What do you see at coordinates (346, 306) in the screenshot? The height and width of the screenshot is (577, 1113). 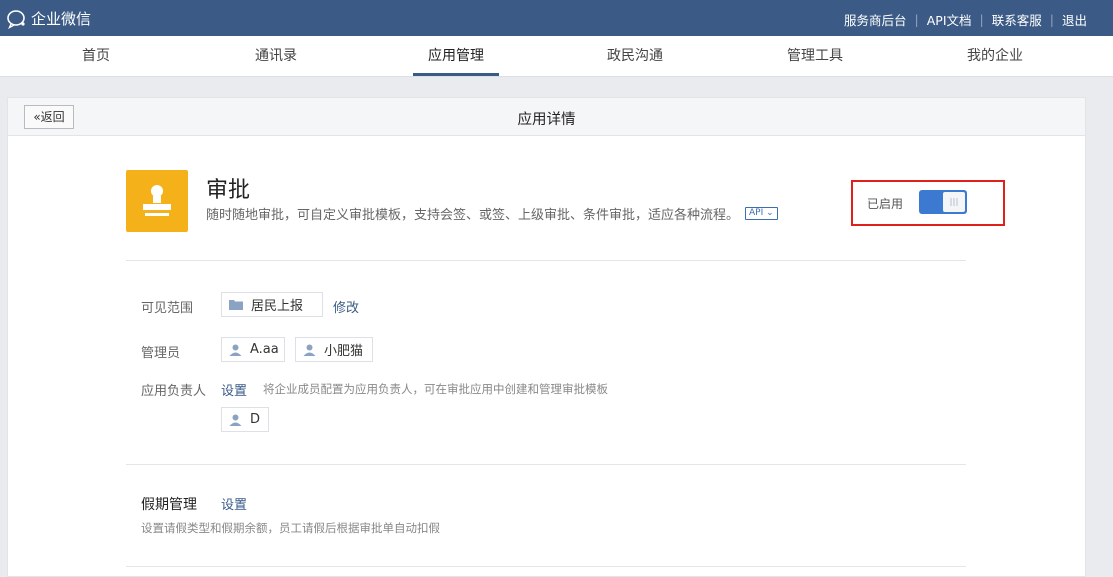 I see `edit-scope-link: 修改` at bounding box center [346, 306].